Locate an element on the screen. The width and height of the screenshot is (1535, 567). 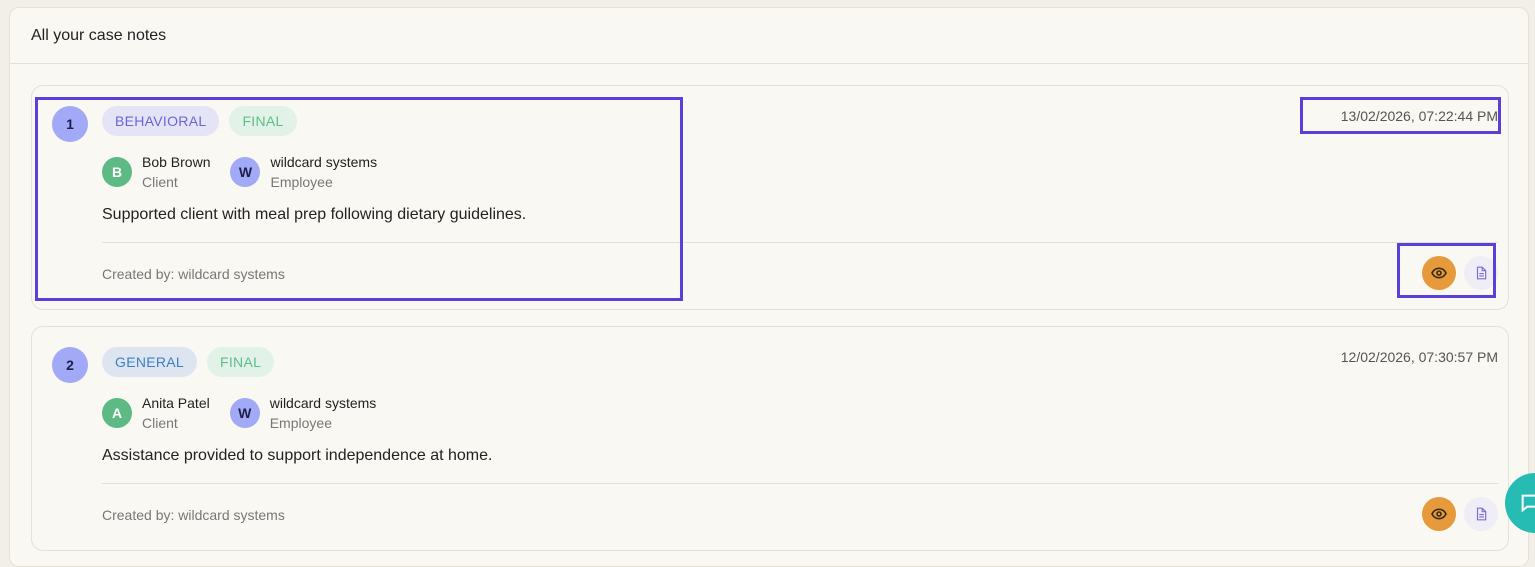
category-tag: GENERAL is located at coordinates (150, 362).